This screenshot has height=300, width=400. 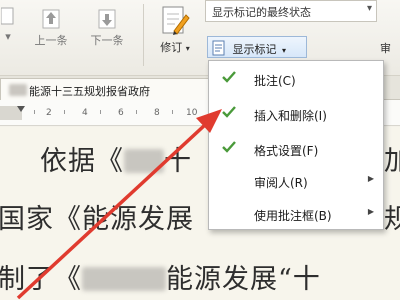 I want to click on next-change-button: 下一条, so click(x=107, y=27).